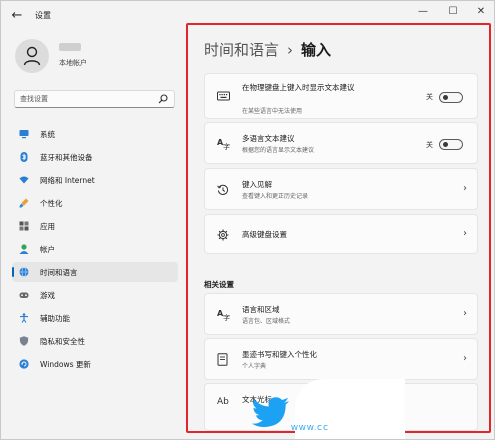  What do you see at coordinates (66, 157) in the screenshot?
I see `sidebar-item-label: 蓝牙和其他设备` at bounding box center [66, 157].